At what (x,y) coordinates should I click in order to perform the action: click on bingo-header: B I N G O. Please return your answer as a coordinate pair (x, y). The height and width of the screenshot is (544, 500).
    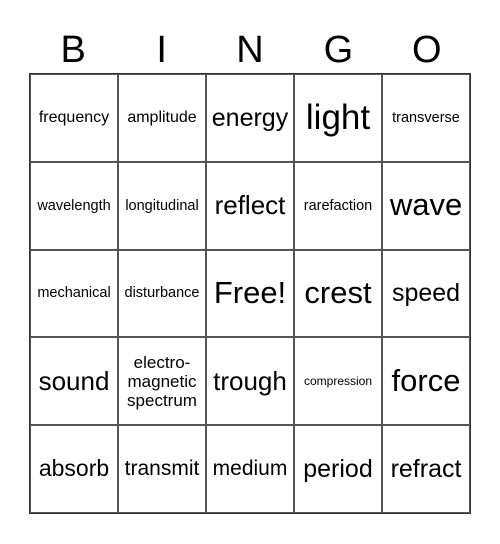
    Looking at the image, I should click on (250, 50).